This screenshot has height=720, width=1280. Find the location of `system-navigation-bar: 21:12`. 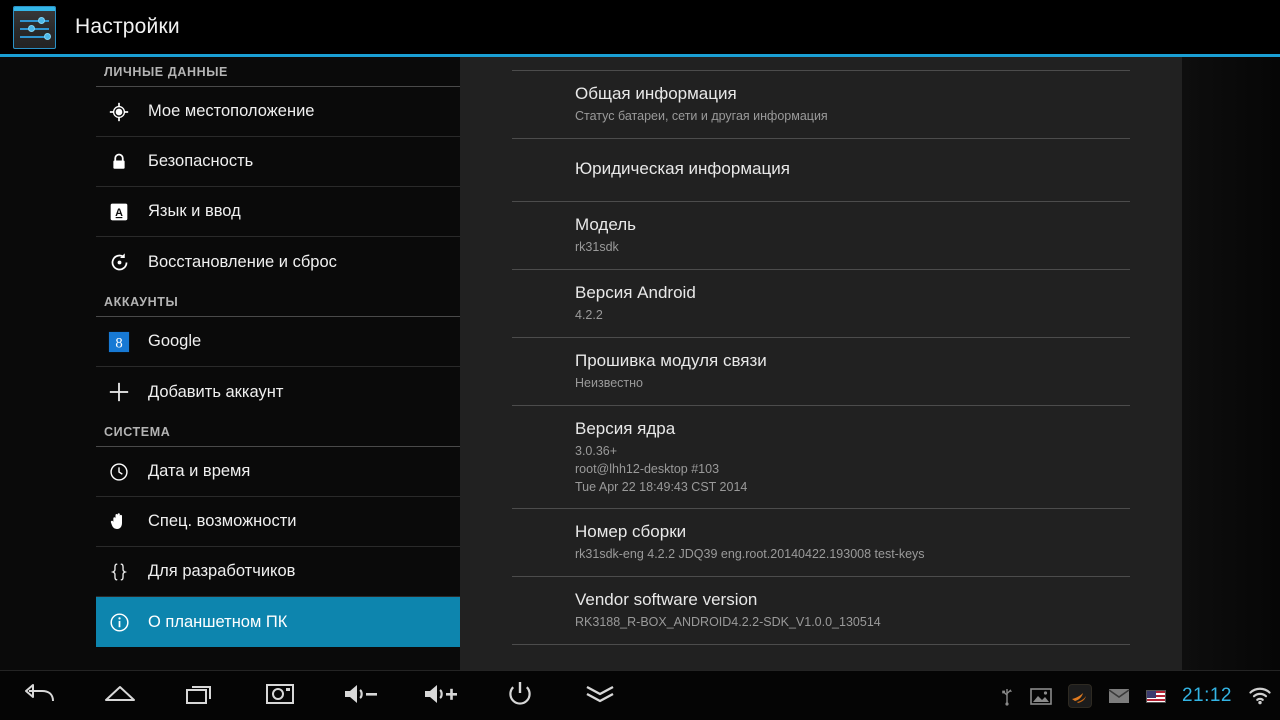

system-navigation-bar: 21:12 is located at coordinates (640, 695).